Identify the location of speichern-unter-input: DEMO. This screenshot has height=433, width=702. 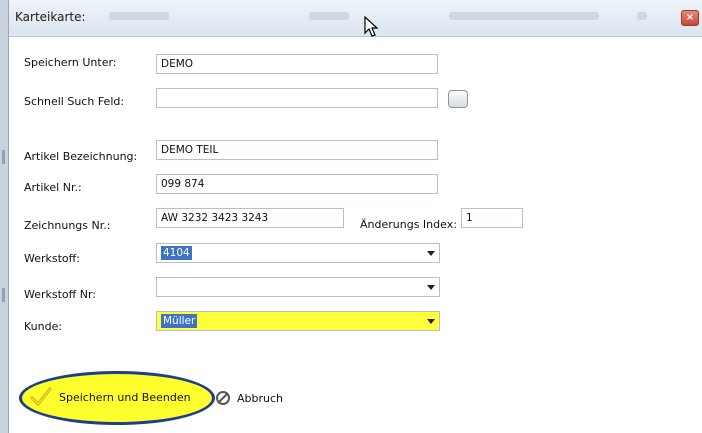
(297, 64).